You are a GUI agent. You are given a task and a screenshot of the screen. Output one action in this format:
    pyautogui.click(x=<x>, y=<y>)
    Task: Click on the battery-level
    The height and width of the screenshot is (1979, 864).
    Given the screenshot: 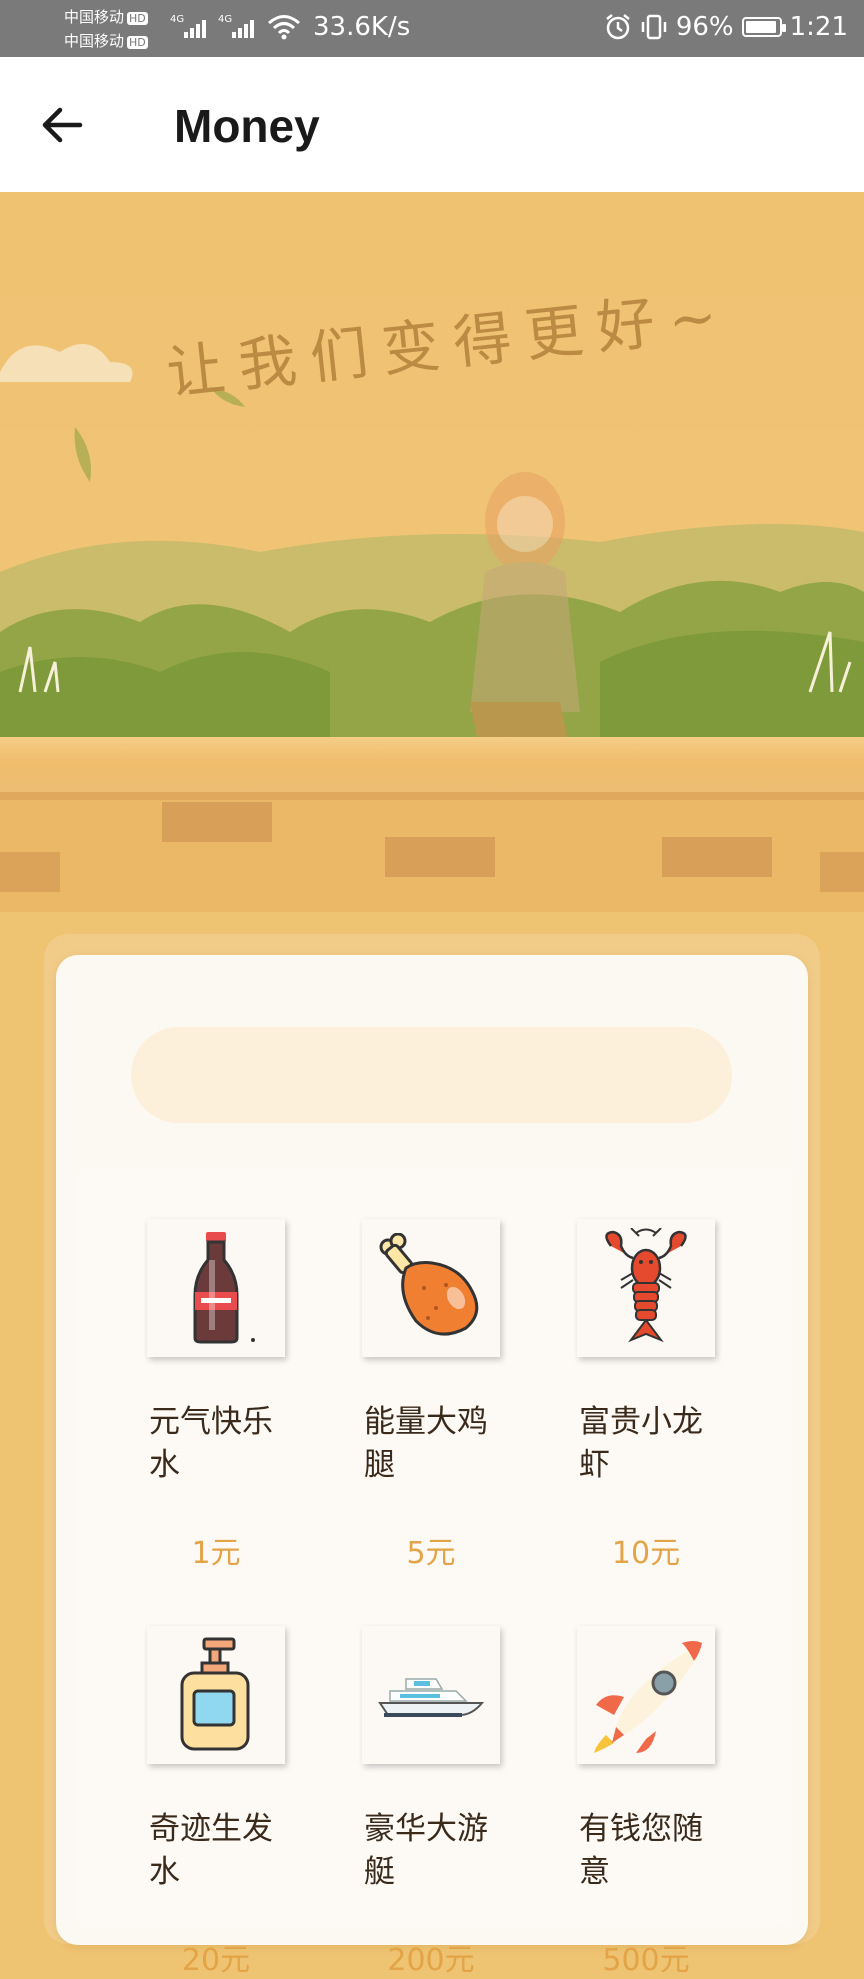 What is the action you would take?
    pyautogui.click(x=761, y=27)
    